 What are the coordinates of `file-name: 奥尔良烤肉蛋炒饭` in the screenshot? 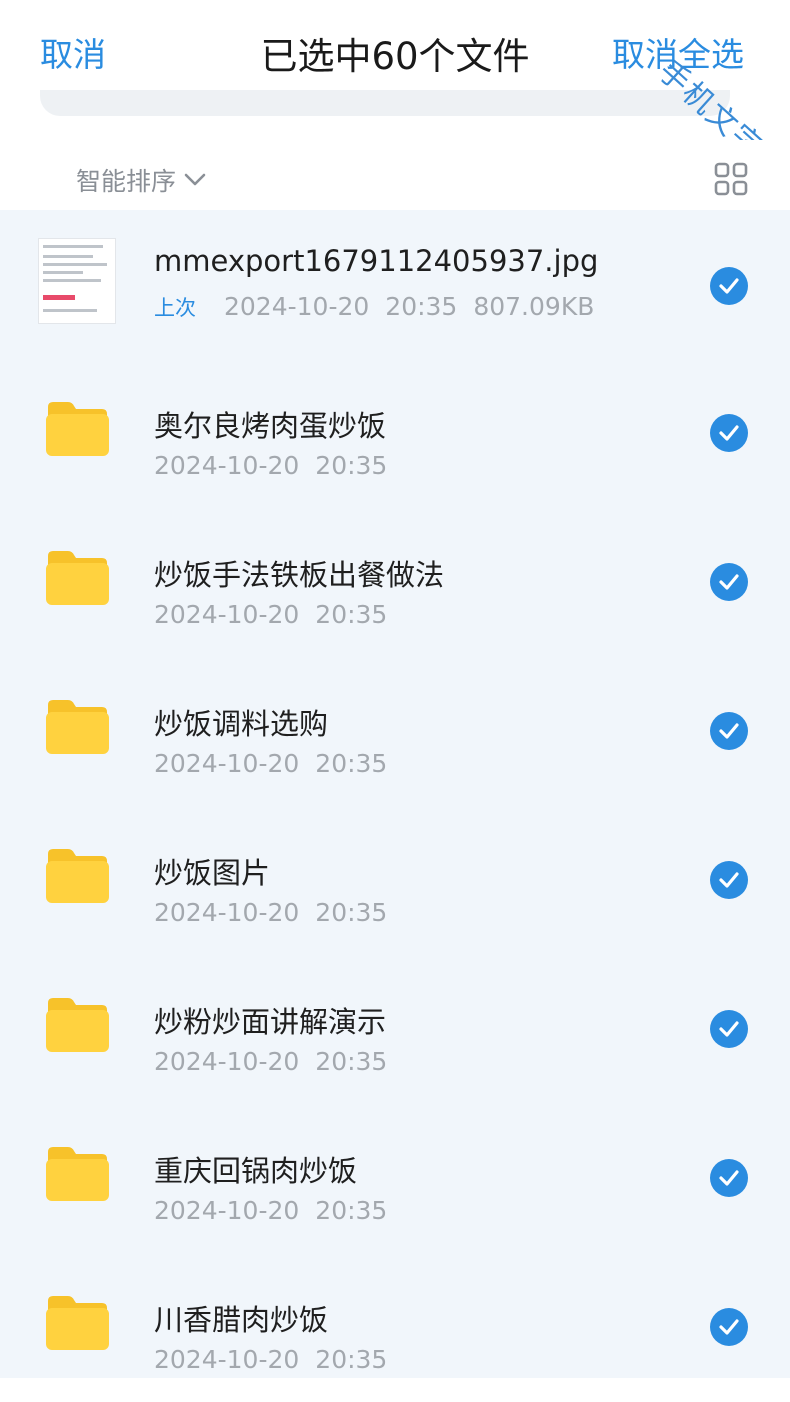 It's located at (270, 426).